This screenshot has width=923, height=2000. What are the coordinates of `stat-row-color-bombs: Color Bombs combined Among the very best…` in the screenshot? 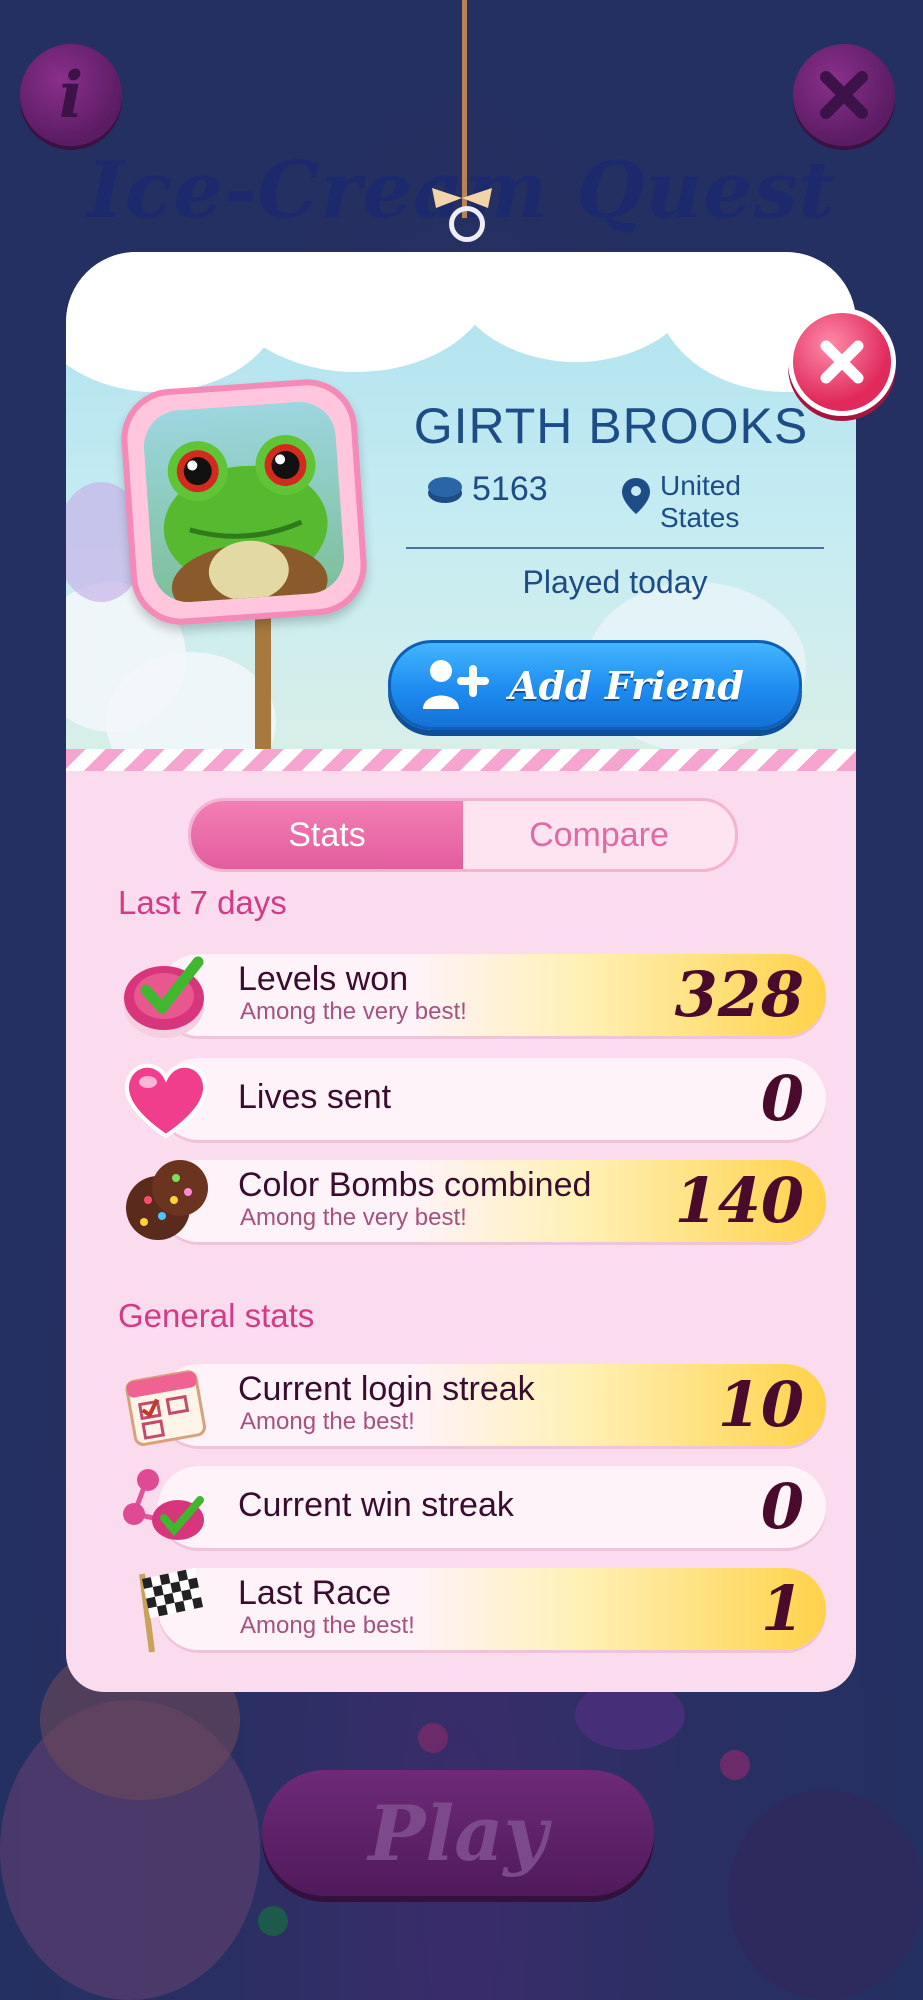 It's located at (473, 1201).